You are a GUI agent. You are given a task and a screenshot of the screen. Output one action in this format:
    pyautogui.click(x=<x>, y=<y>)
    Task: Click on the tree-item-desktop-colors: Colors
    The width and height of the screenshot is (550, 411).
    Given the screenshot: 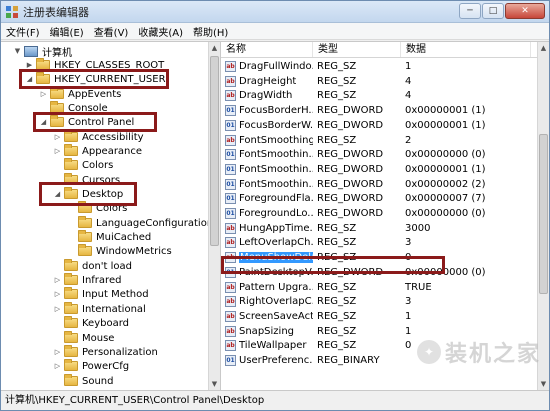 What is the action you would take?
    pyautogui.click(x=97, y=208)
    